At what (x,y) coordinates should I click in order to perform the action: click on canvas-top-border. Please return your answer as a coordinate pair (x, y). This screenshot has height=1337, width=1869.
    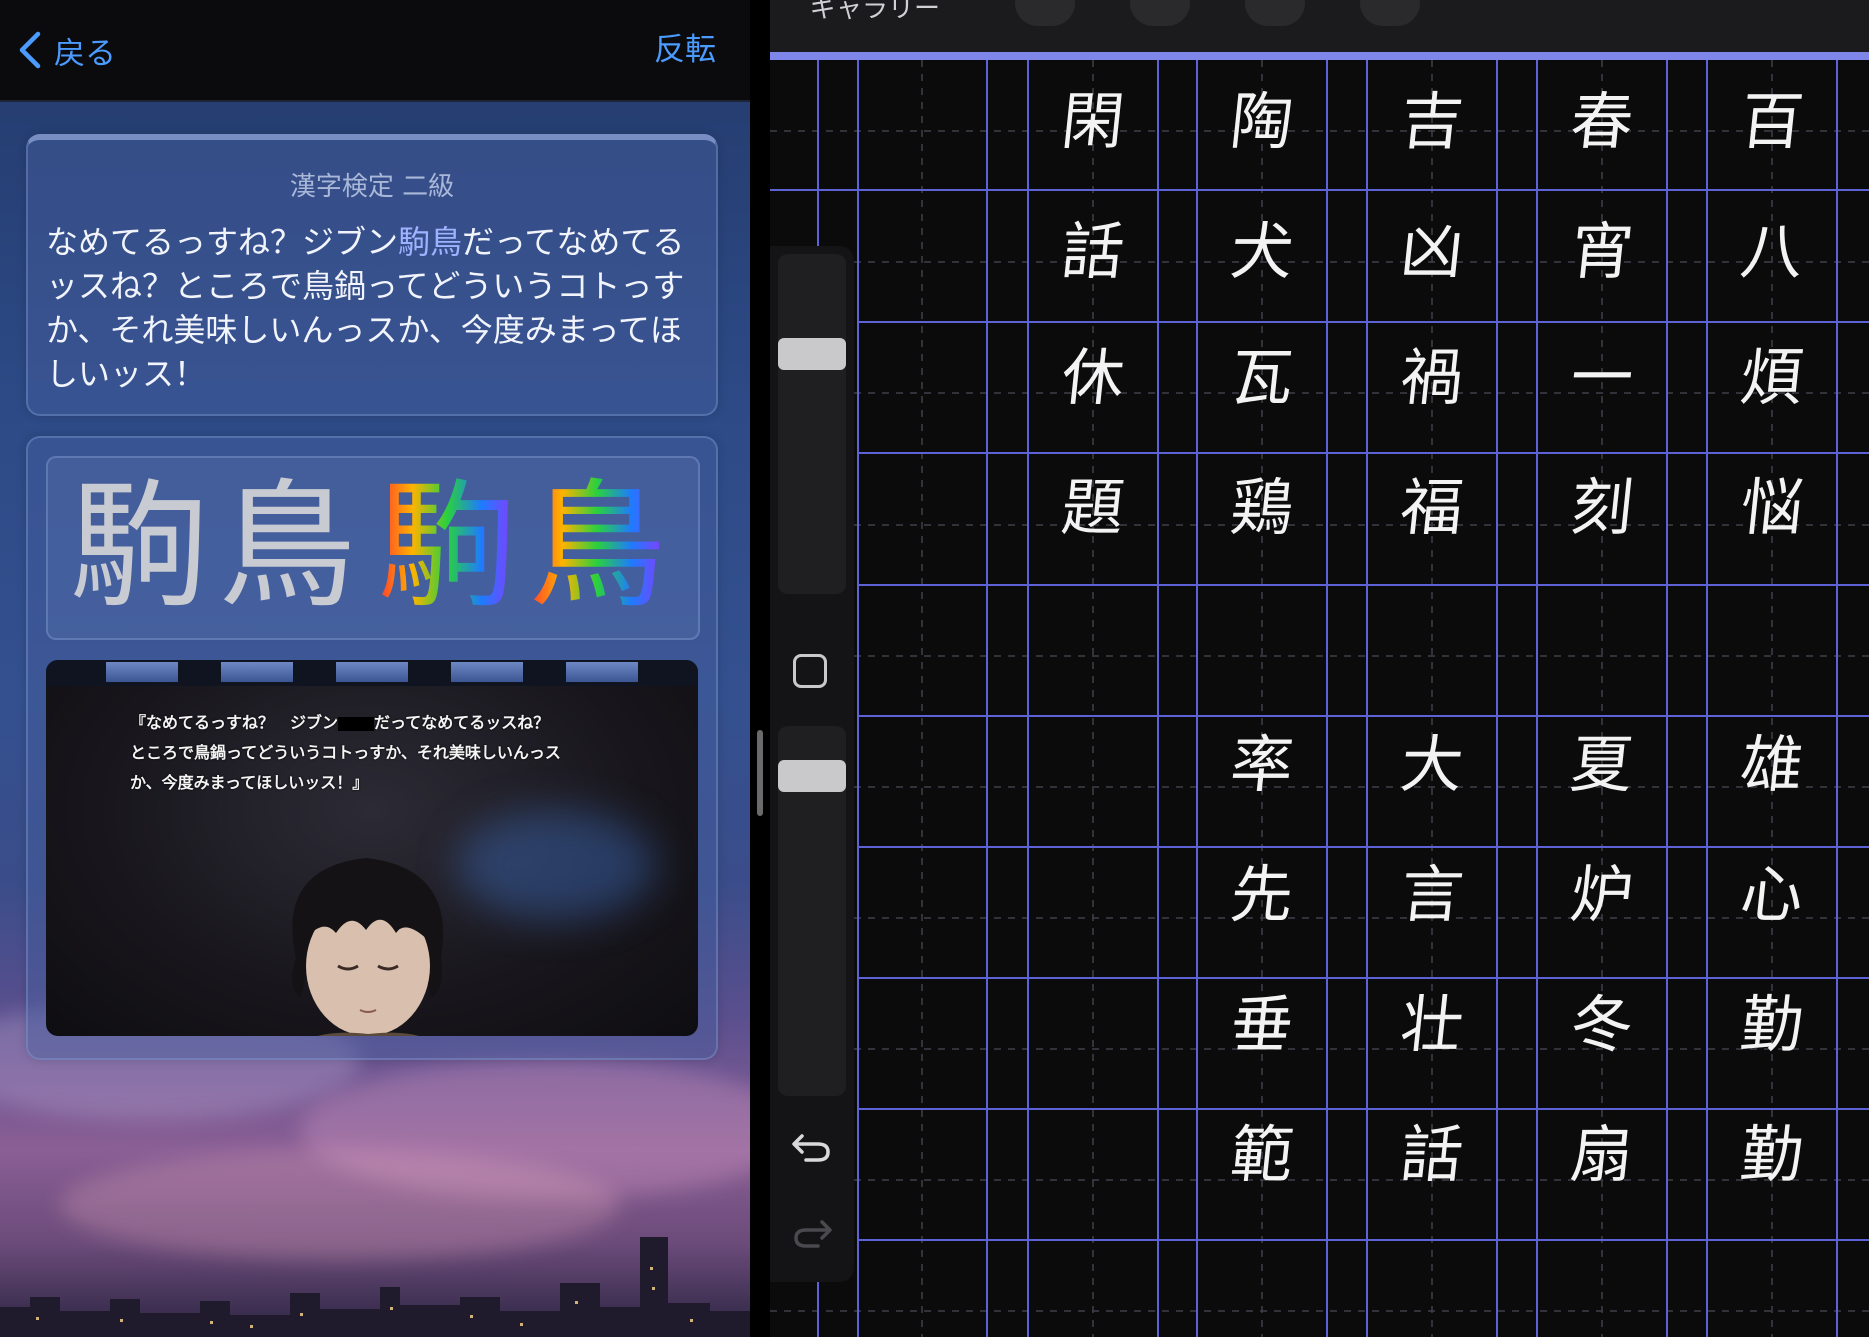
    Looking at the image, I should click on (1319, 56).